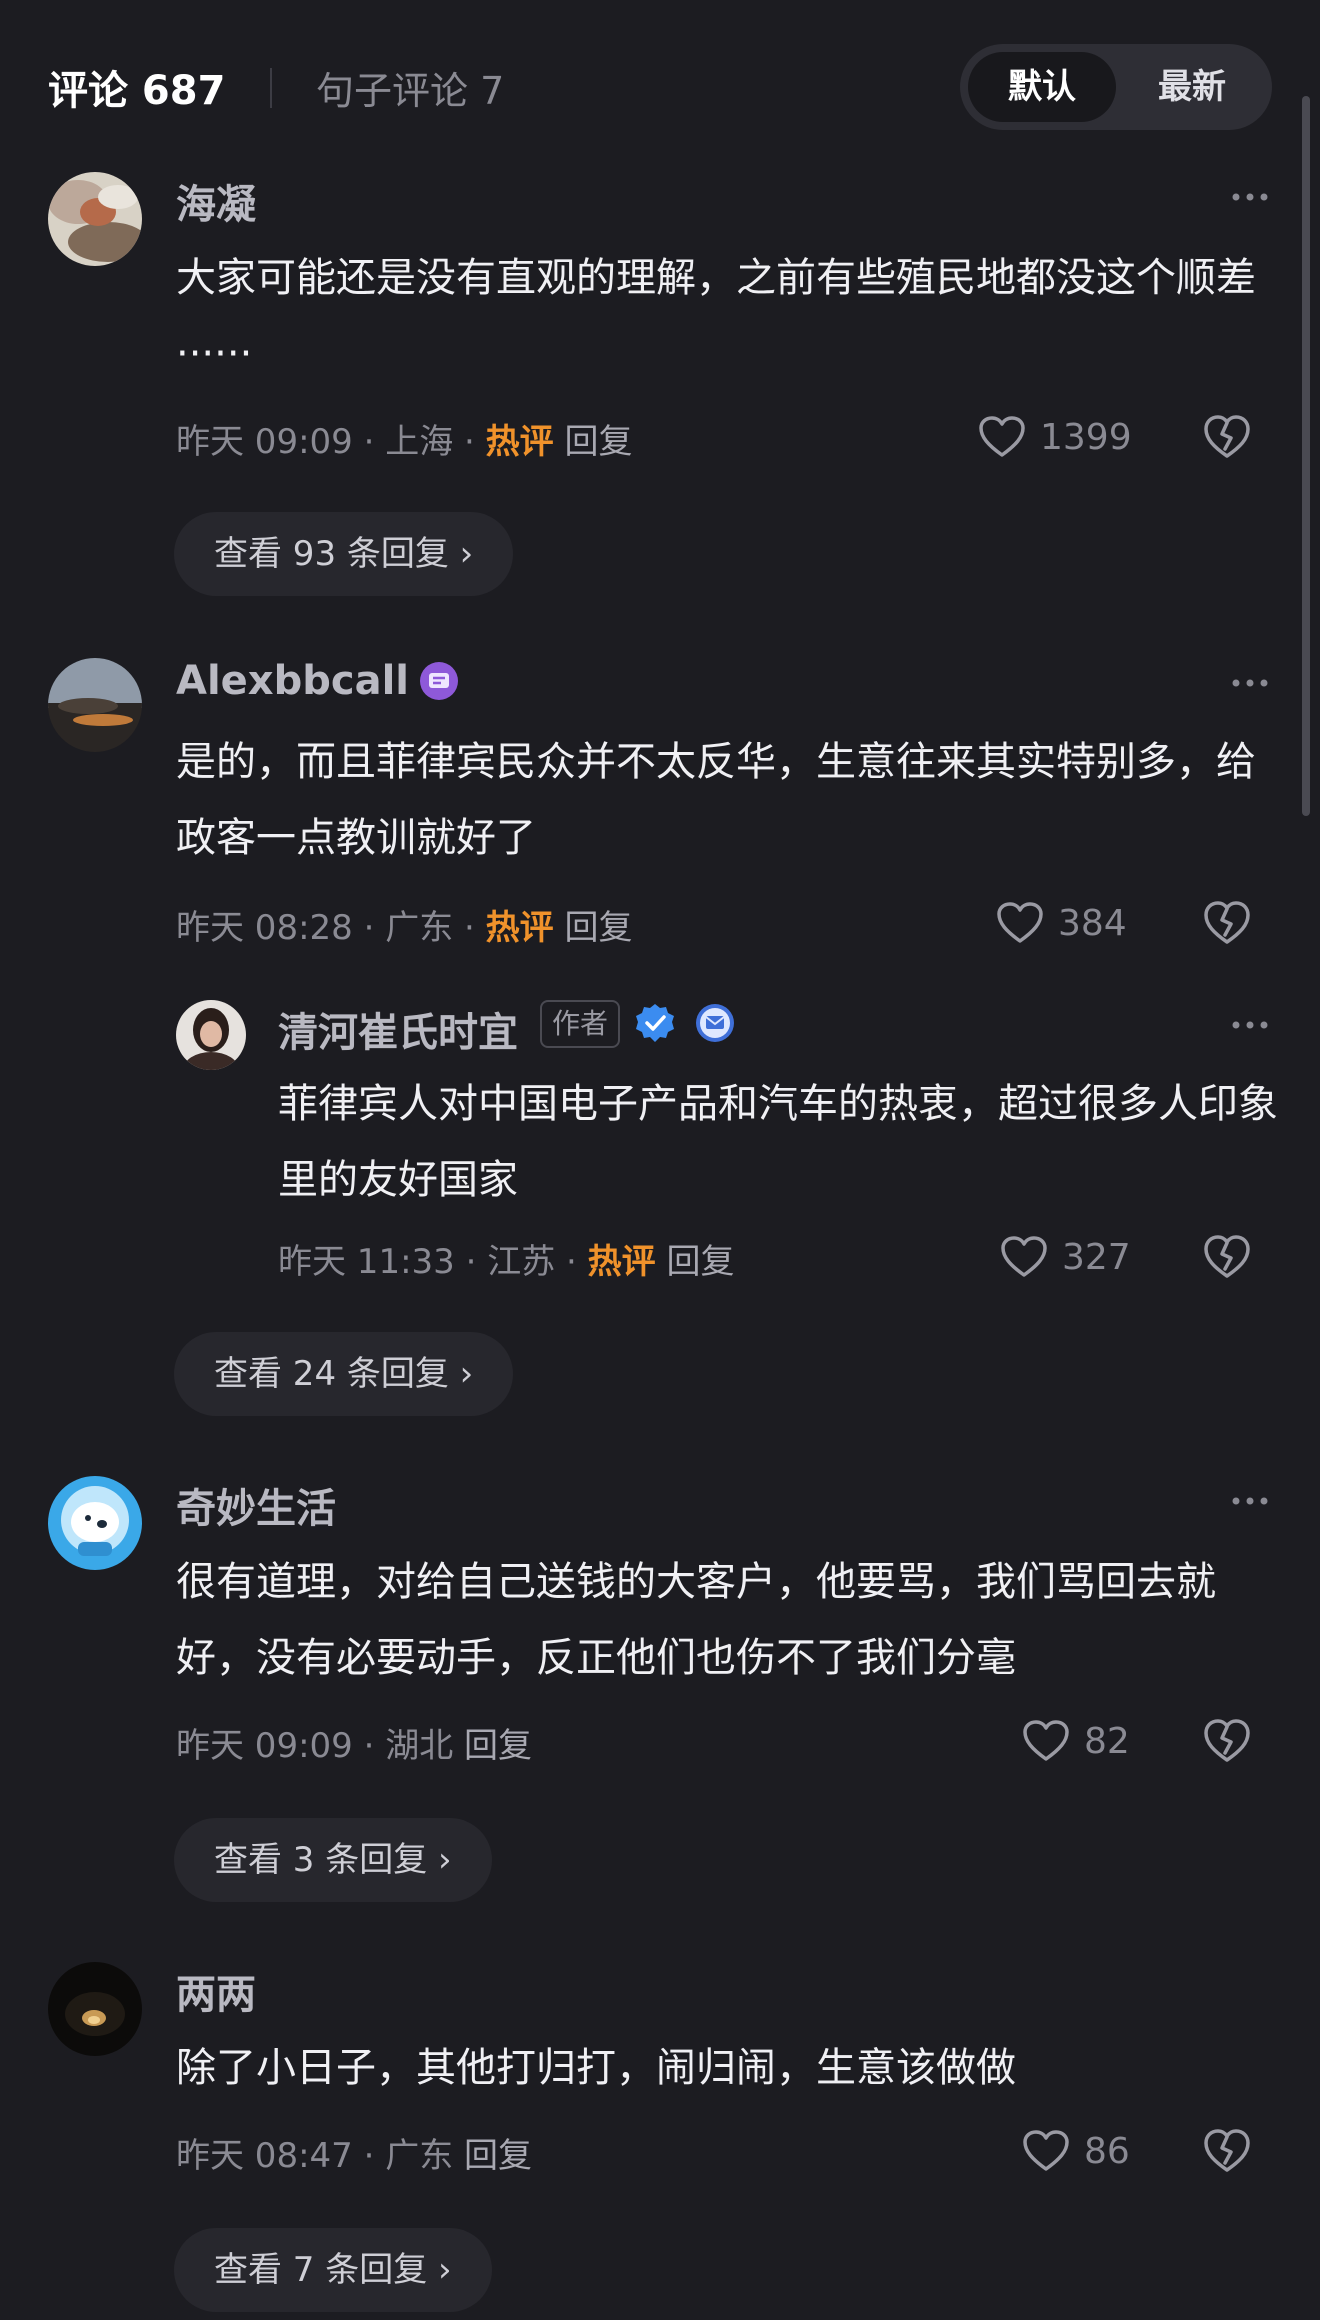 The width and height of the screenshot is (1320, 2320). I want to click on sort-latest-button: 最新, so click(1192, 87).